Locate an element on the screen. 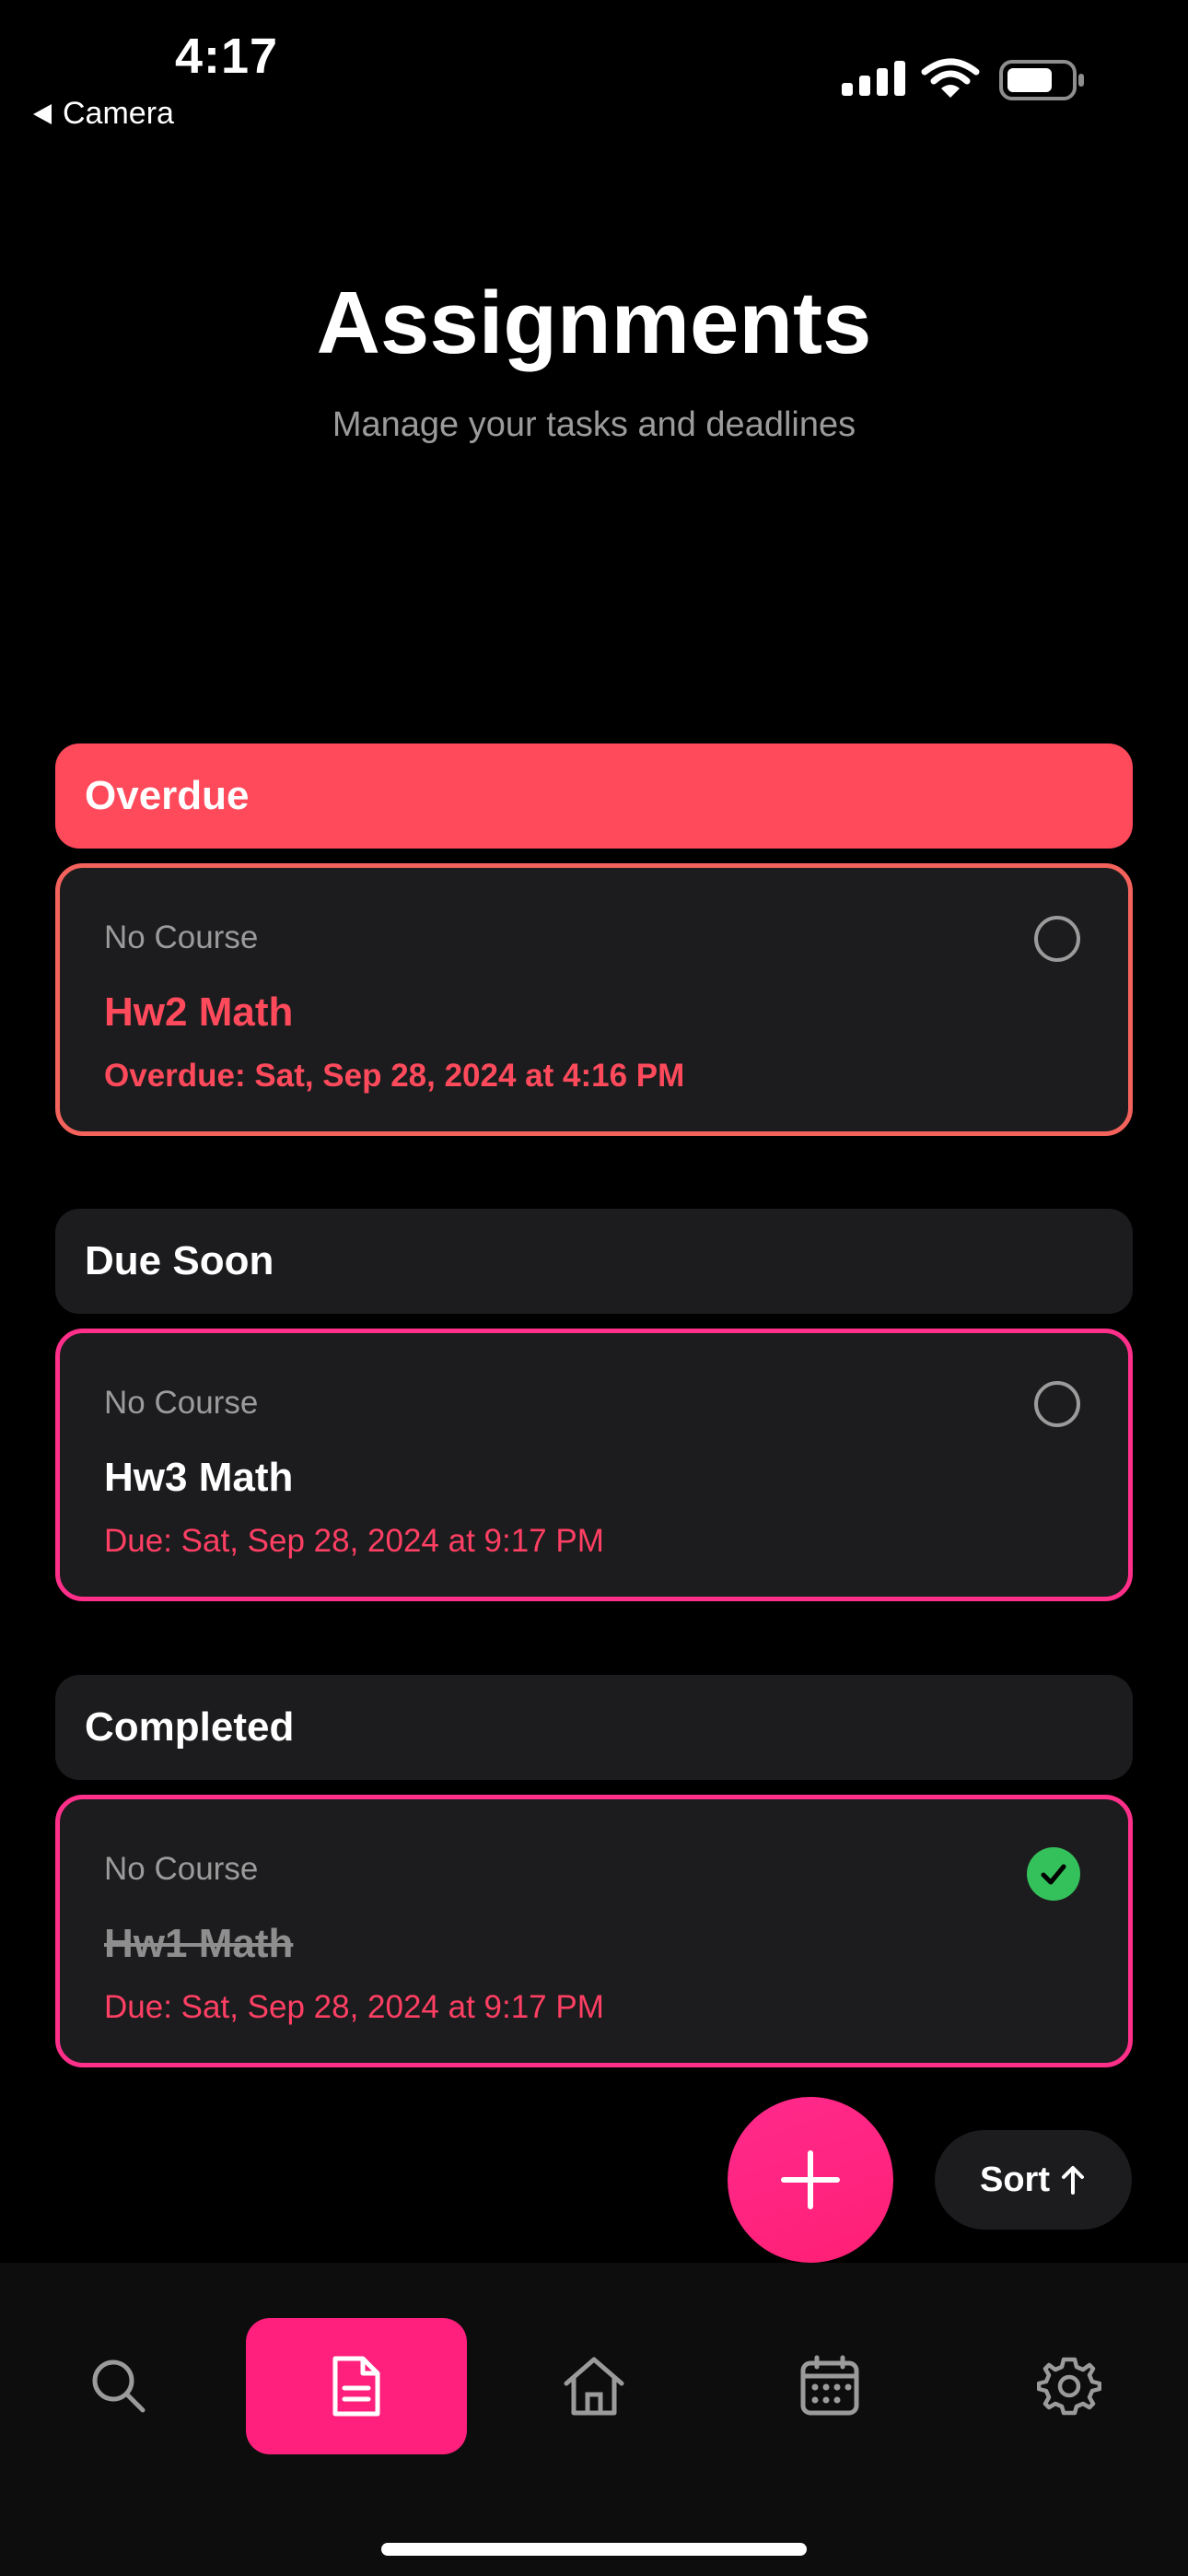  assignment-name: Hw2 Math is located at coordinates (199, 1012).